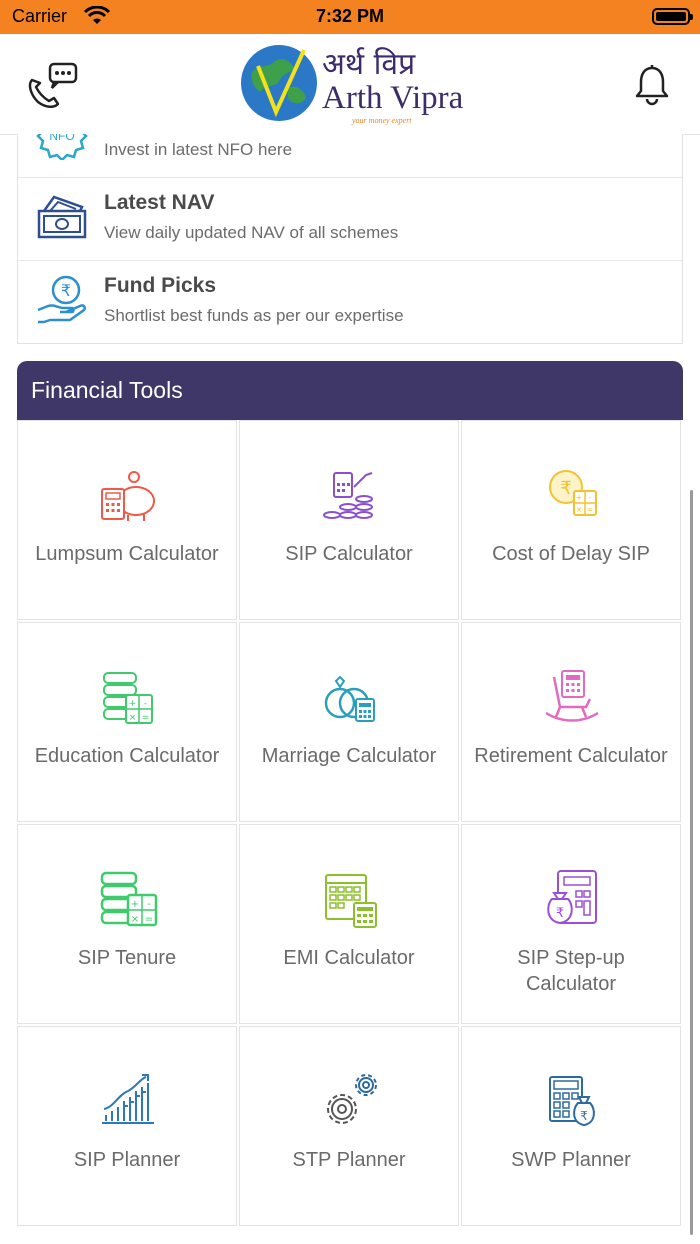  I want to click on tool-cost-of-delay-sip: ₹ + - × = Cost of Delay SIP, so click(571, 520).